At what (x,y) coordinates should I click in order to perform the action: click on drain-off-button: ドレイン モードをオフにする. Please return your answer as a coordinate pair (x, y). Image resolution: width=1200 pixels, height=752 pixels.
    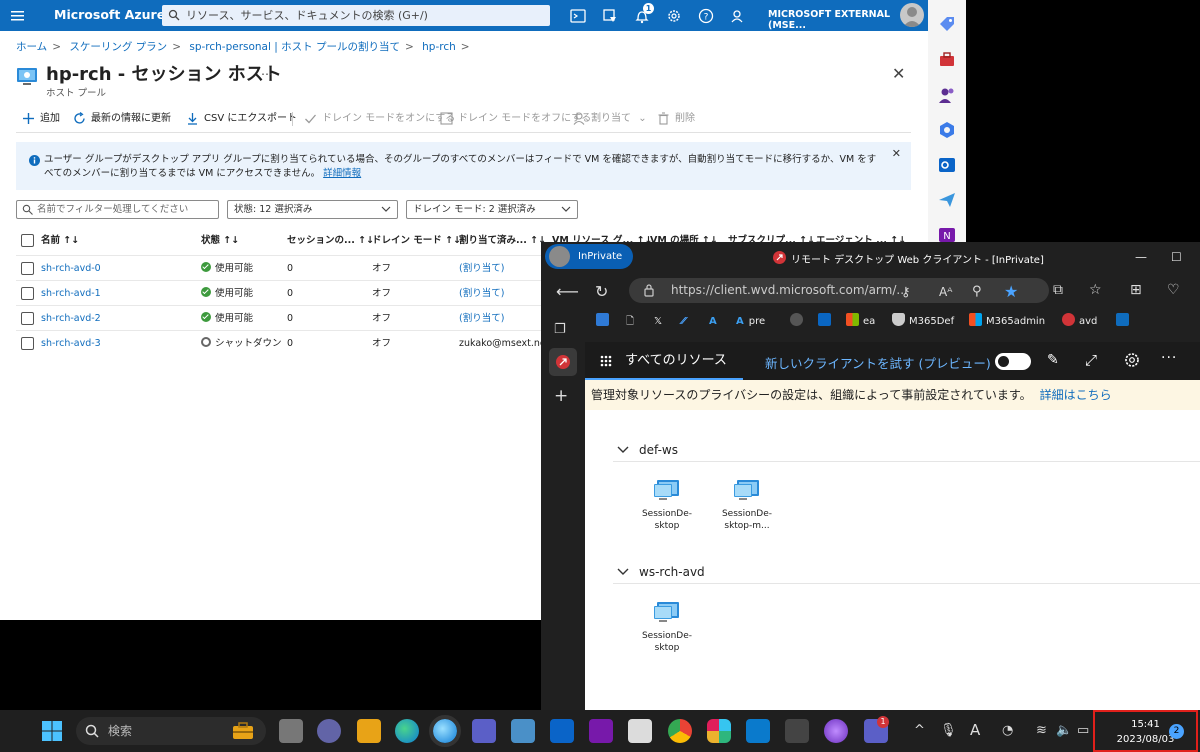
    Looking at the image, I should click on (515, 119).